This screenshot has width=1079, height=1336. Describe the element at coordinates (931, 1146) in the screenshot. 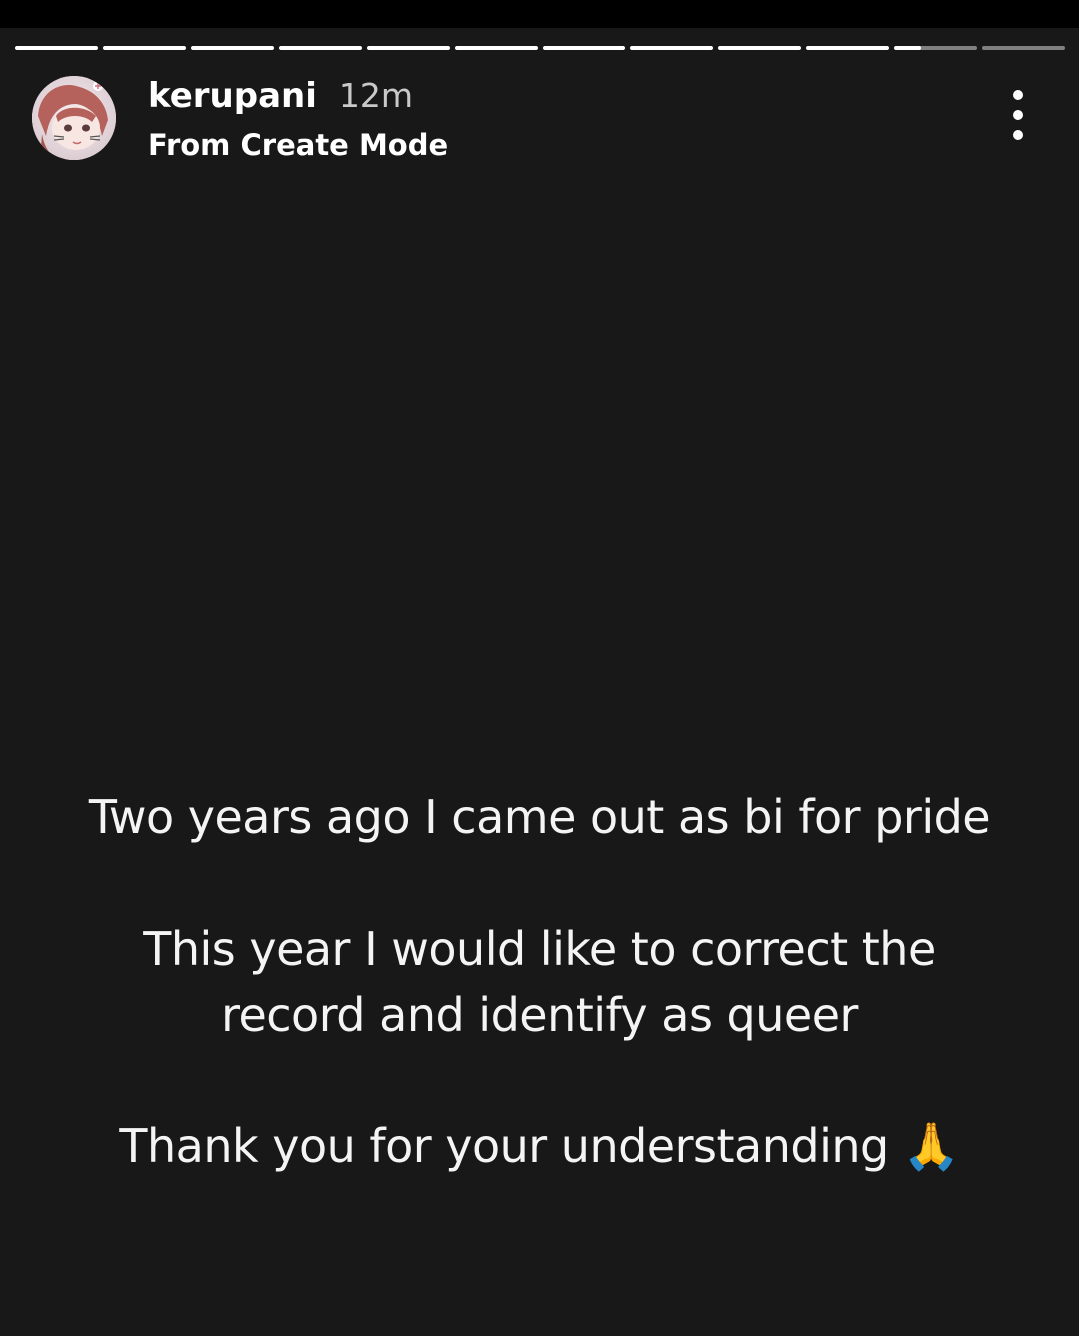

I see `praying-hands-emoji: 🙏` at that location.